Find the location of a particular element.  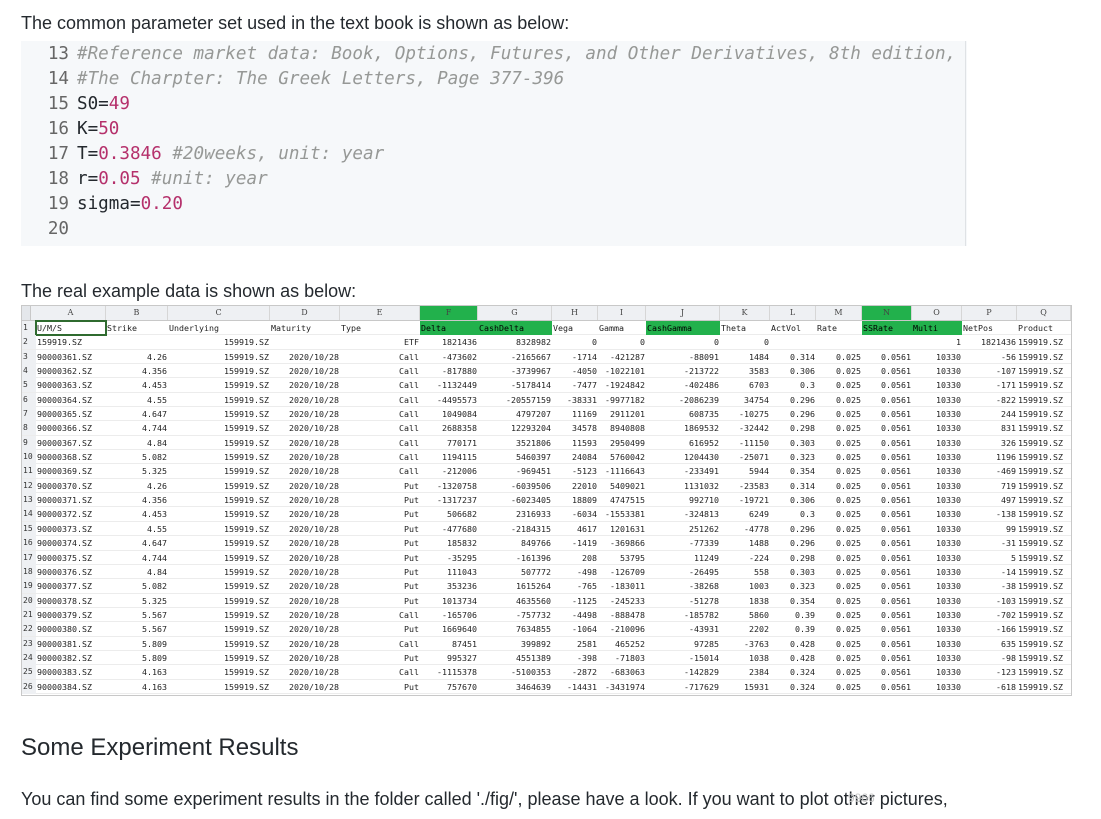

table-cell: 5944 is located at coordinates (759, 471).